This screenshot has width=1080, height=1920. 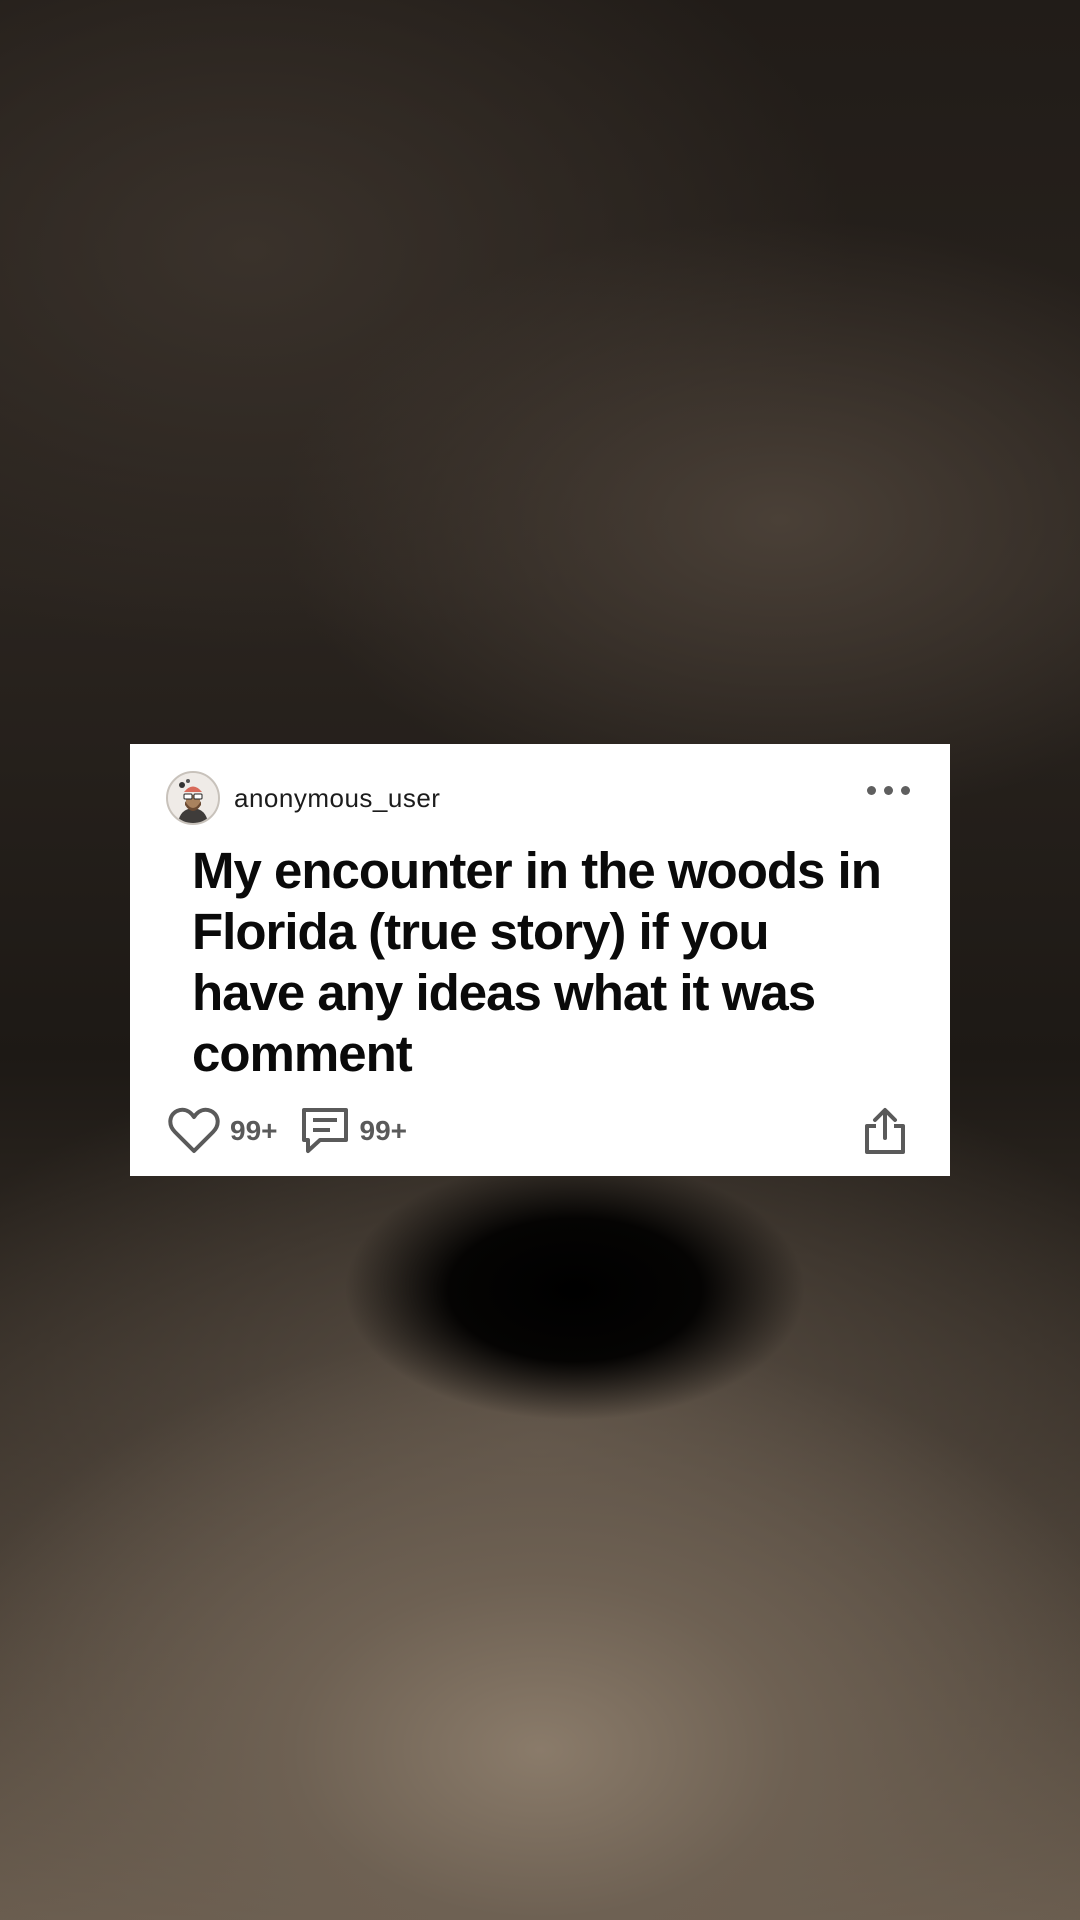 I want to click on post-actions: 99+ 99+, so click(x=298, y=1131).